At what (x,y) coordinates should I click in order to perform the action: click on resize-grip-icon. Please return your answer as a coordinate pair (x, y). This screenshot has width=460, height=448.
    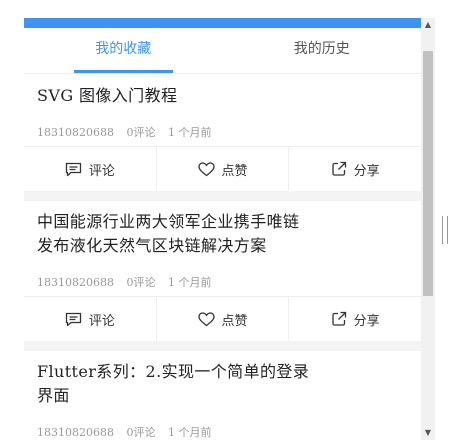
    Looking at the image, I should click on (445, 230).